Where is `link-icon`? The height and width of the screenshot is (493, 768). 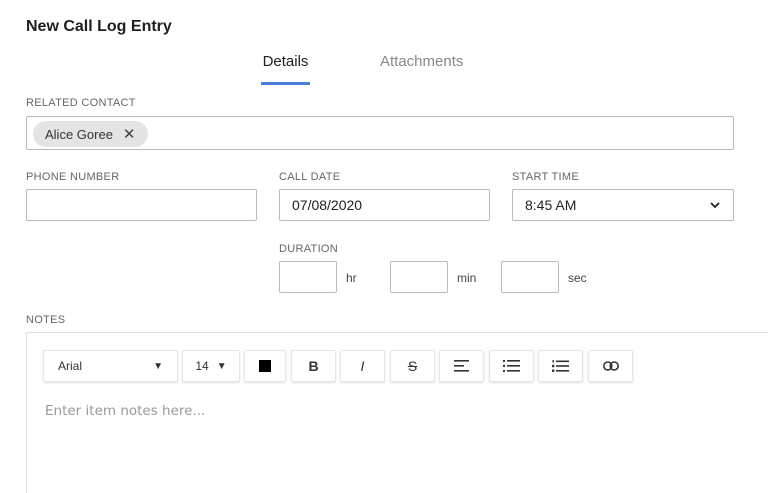 link-icon is located at coordinates (610, 366).